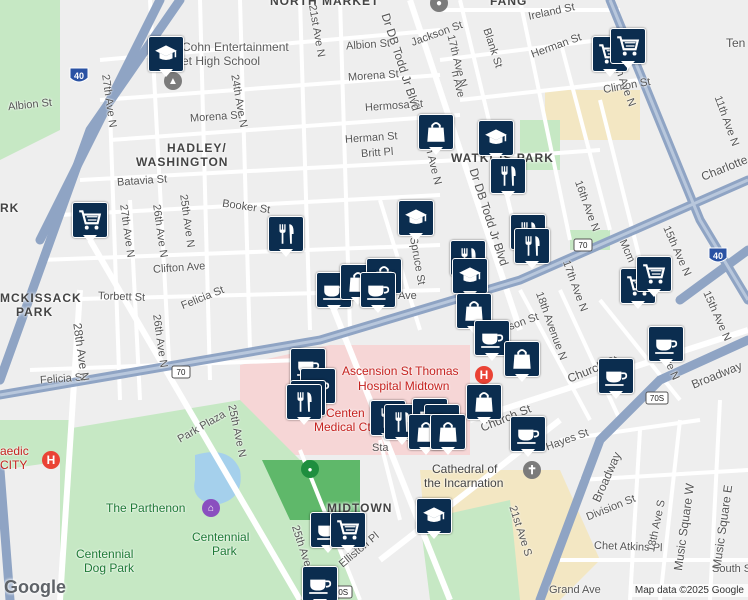 This screenshot has width=748, height=600. Describe the element at coordinates (689, 590) in the screenshot. I see `map-attribution: Map data ©2025 Google` at that location.